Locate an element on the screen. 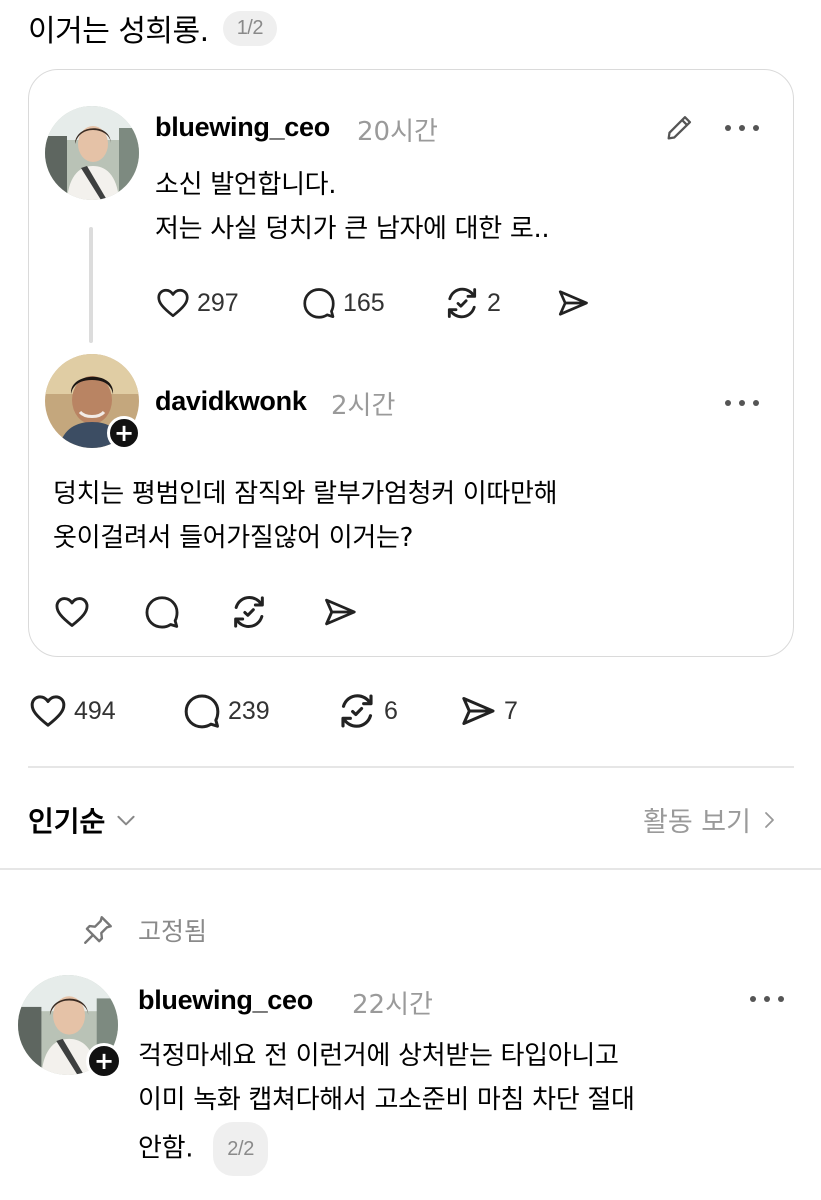  sort-label: 인기순 is located at coordinates (67, 821).